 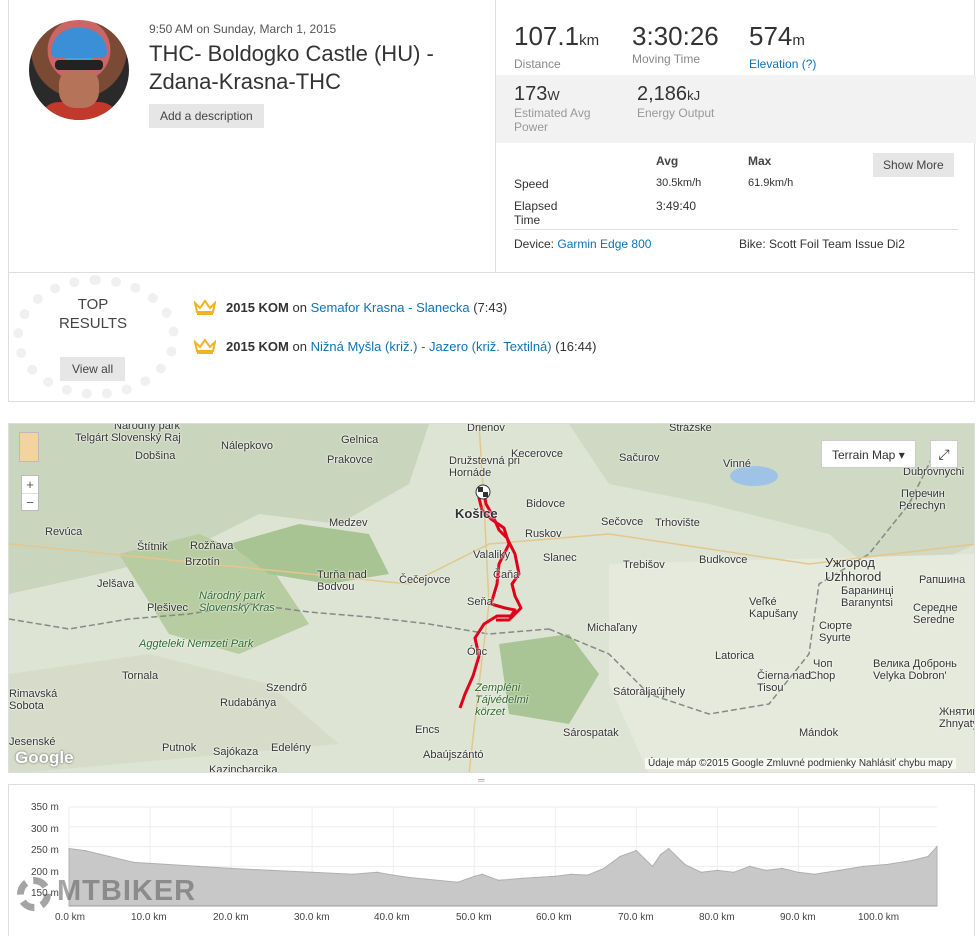 What do you see at coordinates (202, 562) in the screenshot?
I see `map-place: Brzotín` at bounding box center [202, 562].